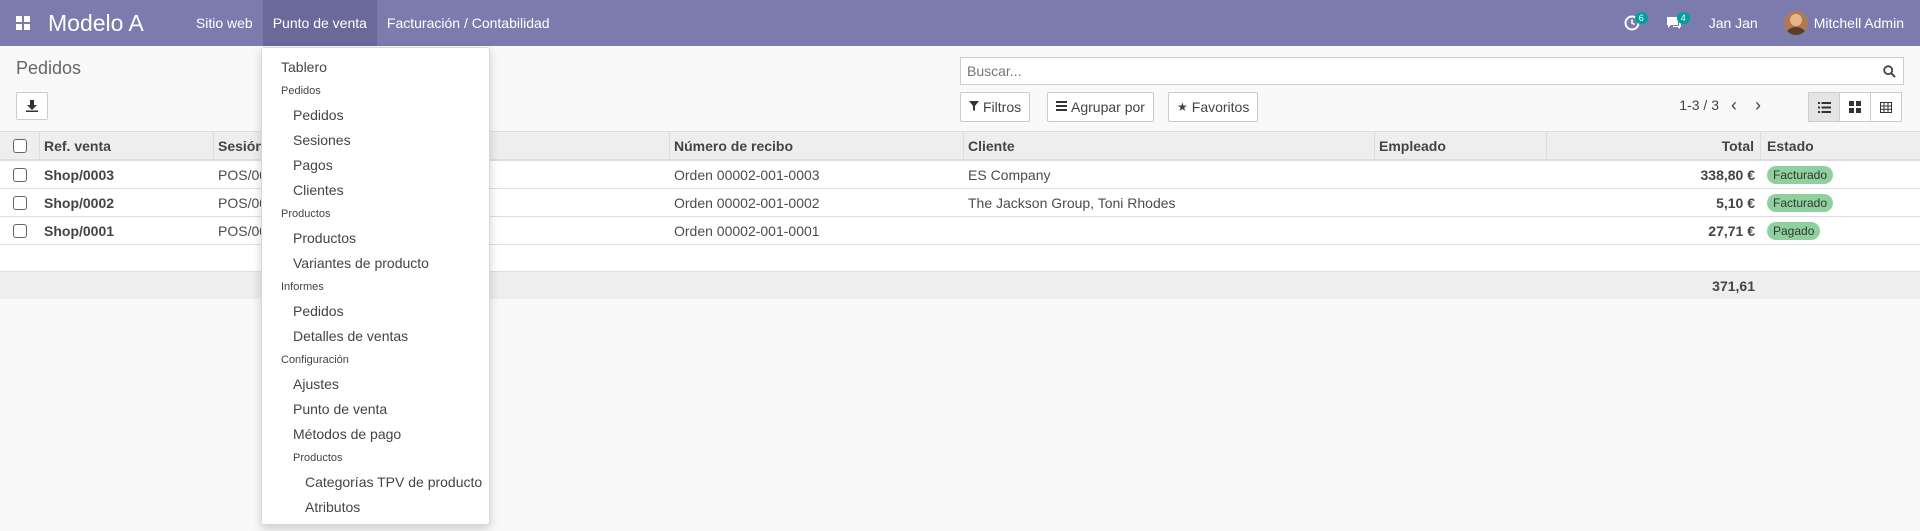 The image size is (1920, 531). What do you see at coordinates (1169, 145) in the screenshot?
I see `column-header-customer: Cliente` at bounding box center [1169, 145].